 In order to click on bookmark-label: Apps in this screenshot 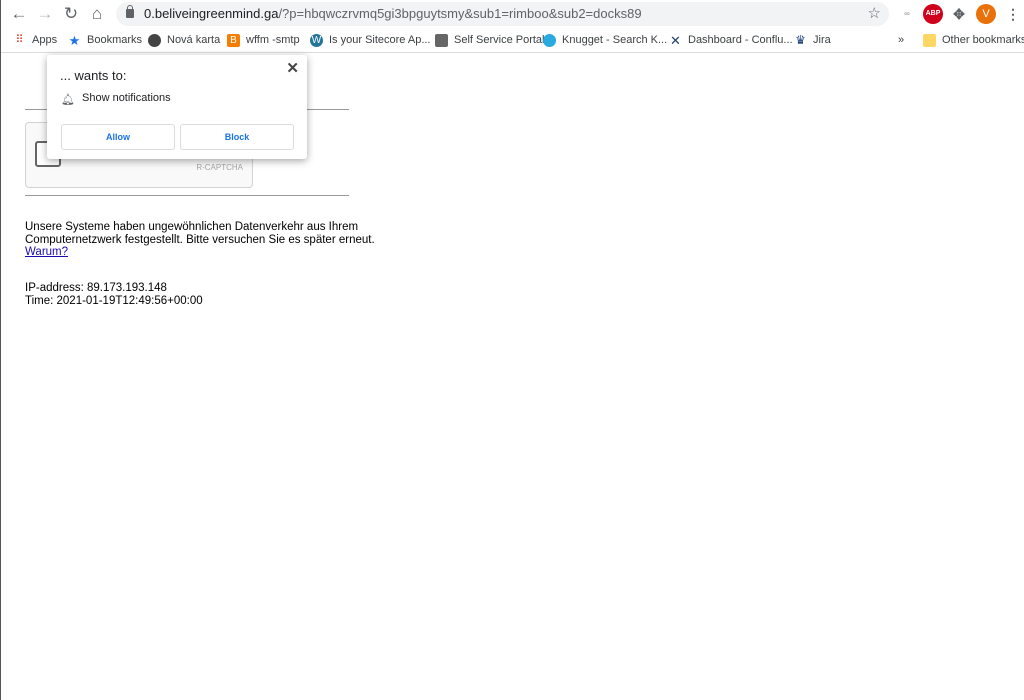, I will do `click(45, 40)`.